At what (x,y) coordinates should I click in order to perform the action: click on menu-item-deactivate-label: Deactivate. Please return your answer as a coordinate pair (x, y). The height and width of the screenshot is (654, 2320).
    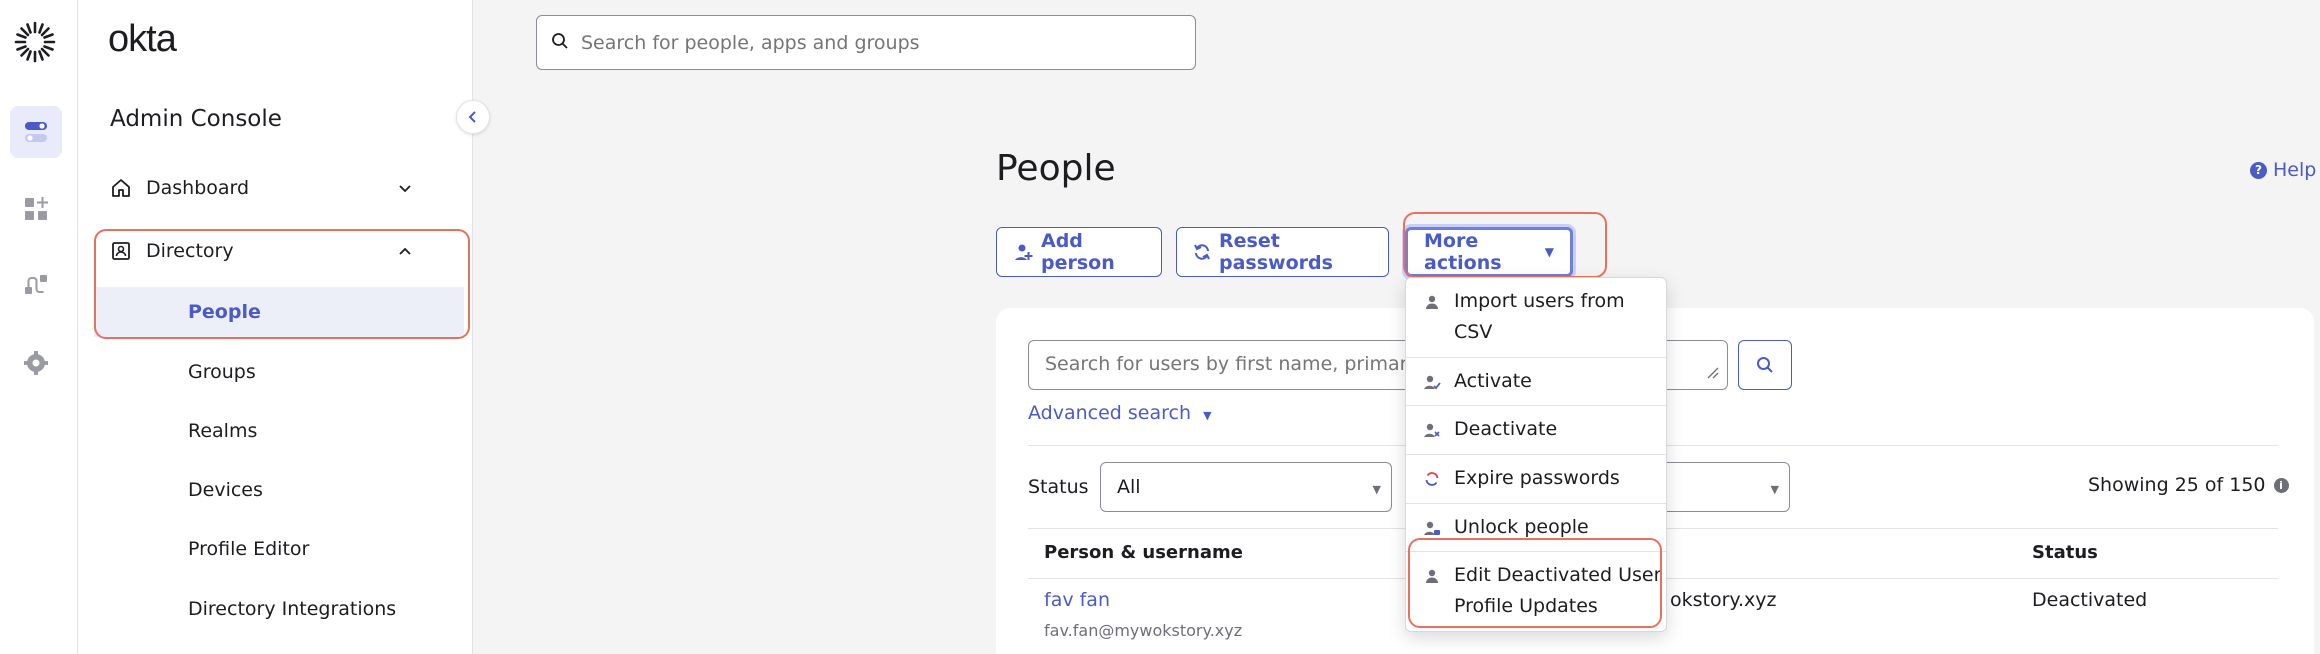
    Looking at the image, I should click on (1506, 429).